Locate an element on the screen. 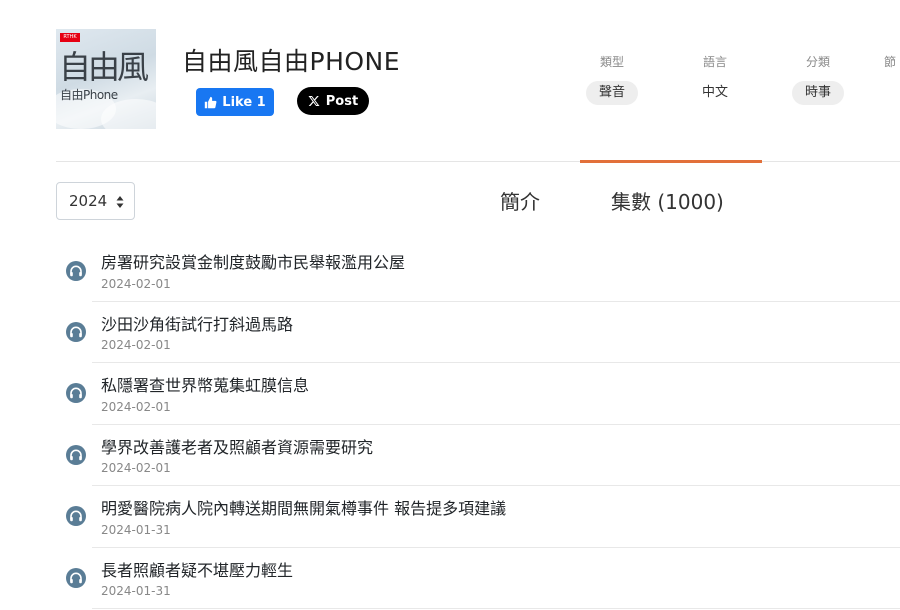 The height and width of the screenshot is (610, 900). x-post-button: Post is located at coordinates (333, 101).